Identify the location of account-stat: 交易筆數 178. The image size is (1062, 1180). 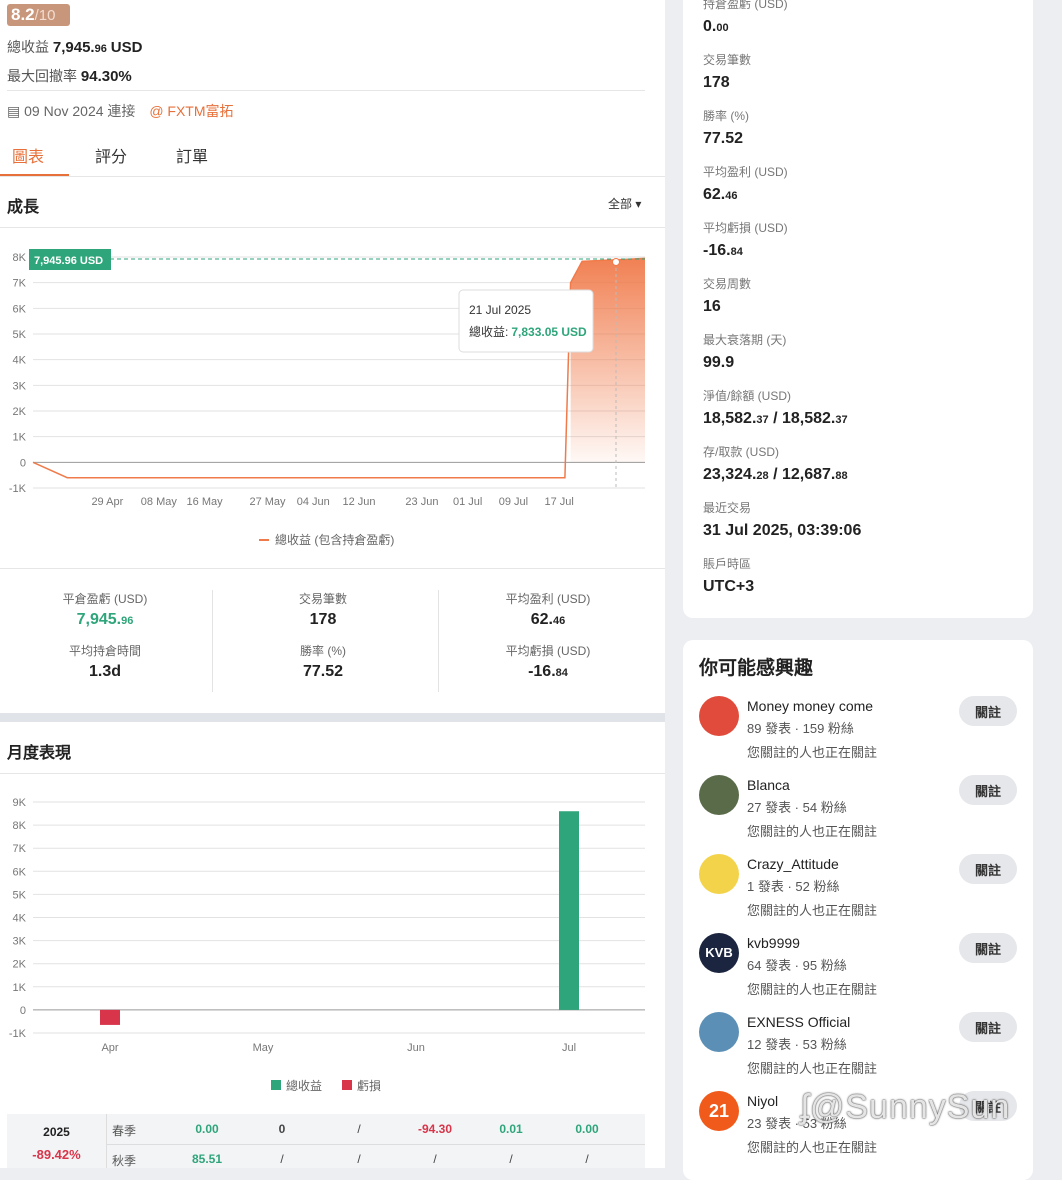
(727, 71).